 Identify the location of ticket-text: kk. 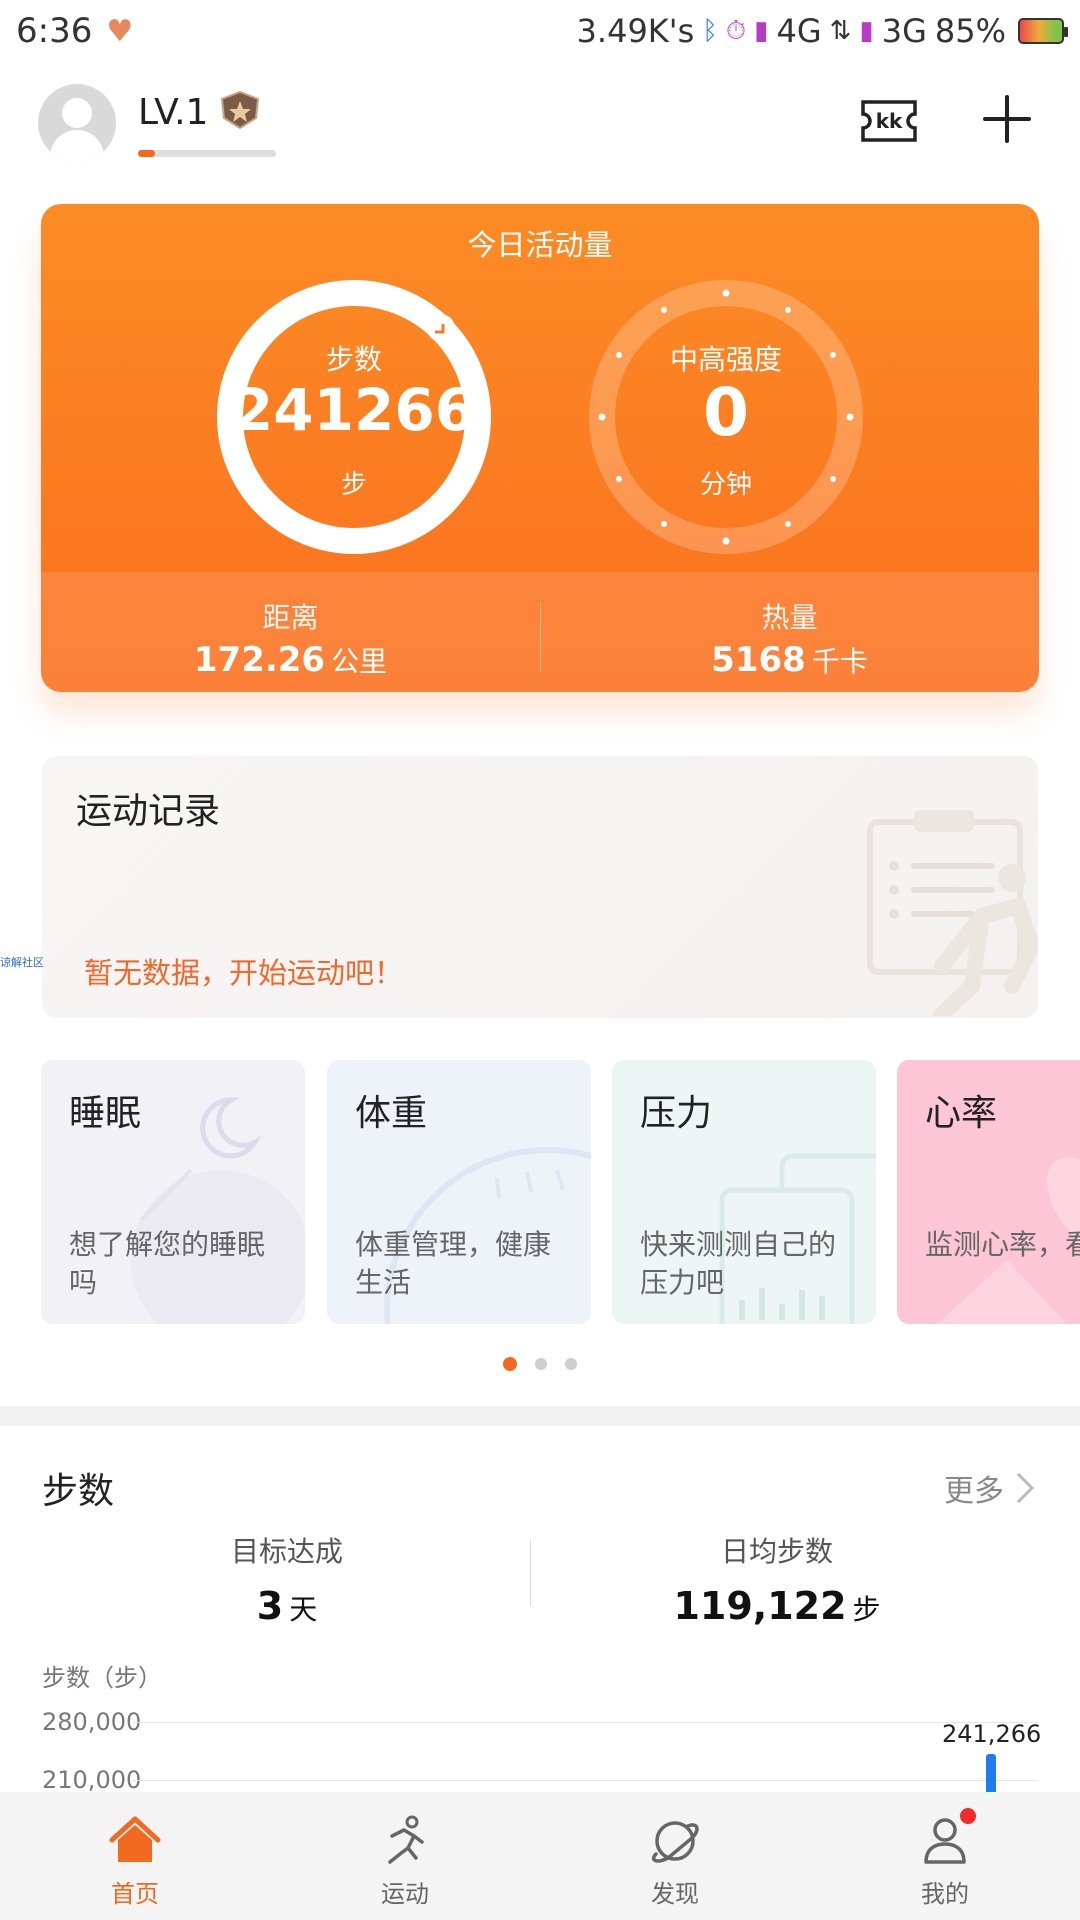
(889, 121).